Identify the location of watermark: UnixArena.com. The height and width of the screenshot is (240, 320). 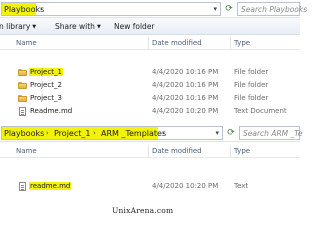
(143, 210).